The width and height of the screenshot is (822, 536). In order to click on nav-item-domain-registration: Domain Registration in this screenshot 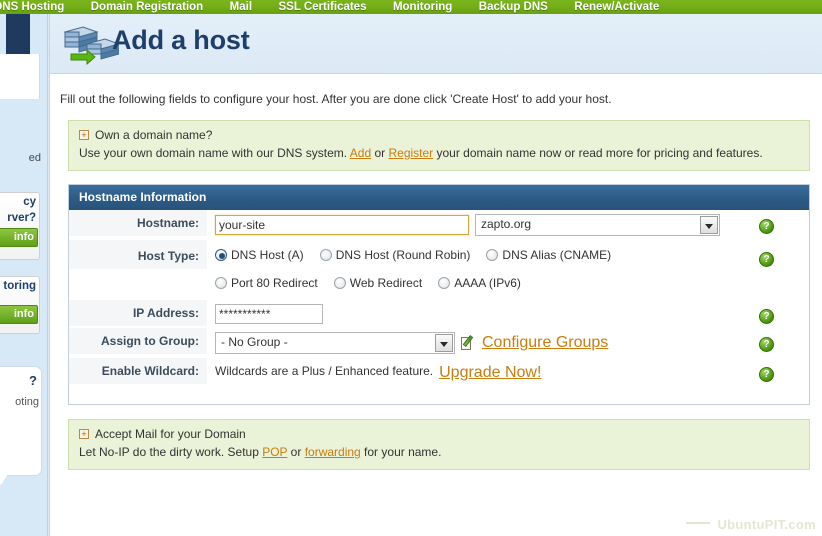, I will do `click(147, 7)`.